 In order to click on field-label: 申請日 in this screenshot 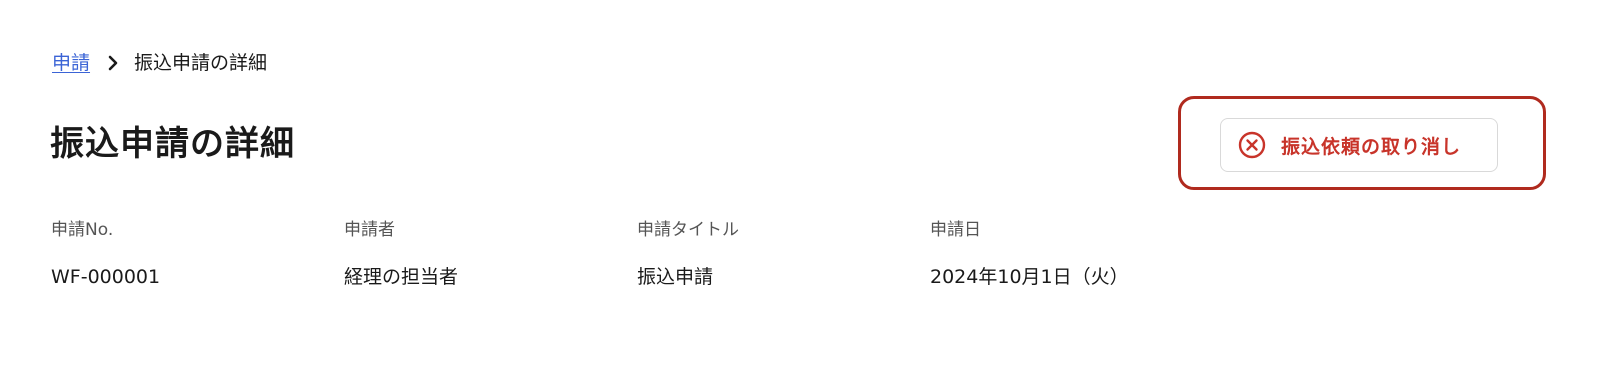, I will do `click(955, 230)`.